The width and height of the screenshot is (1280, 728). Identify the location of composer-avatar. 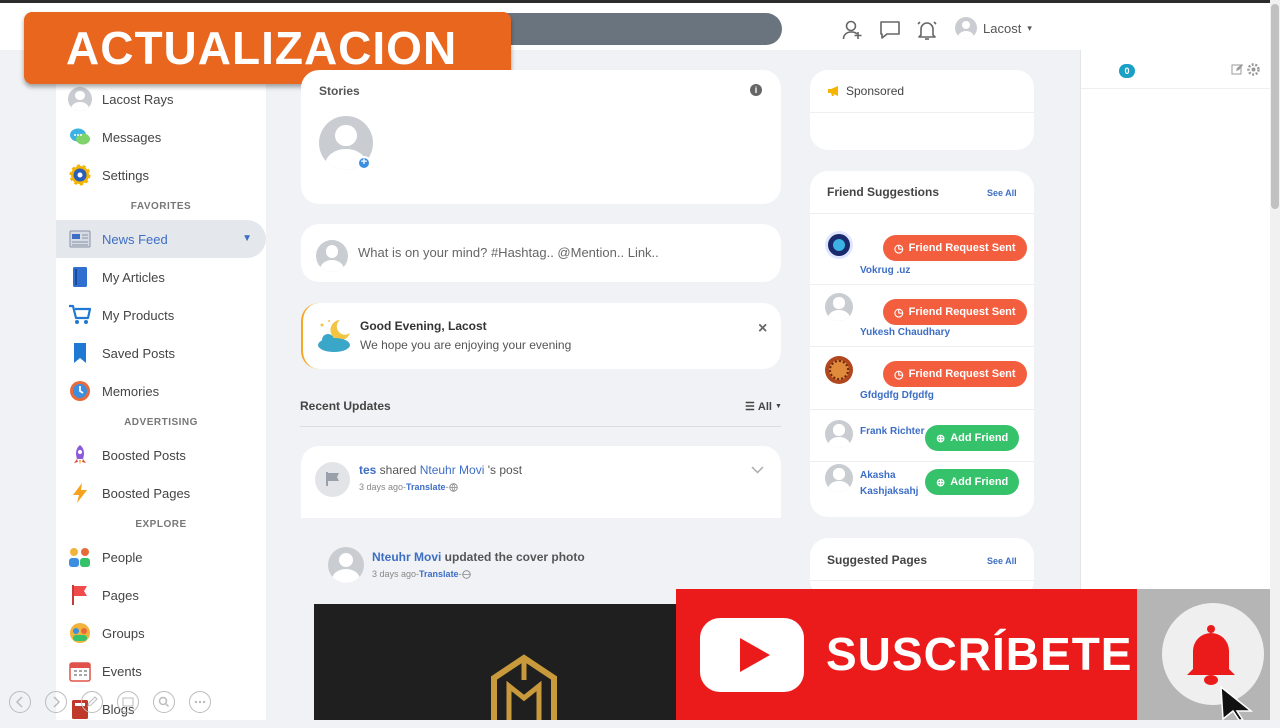
(332, 256).